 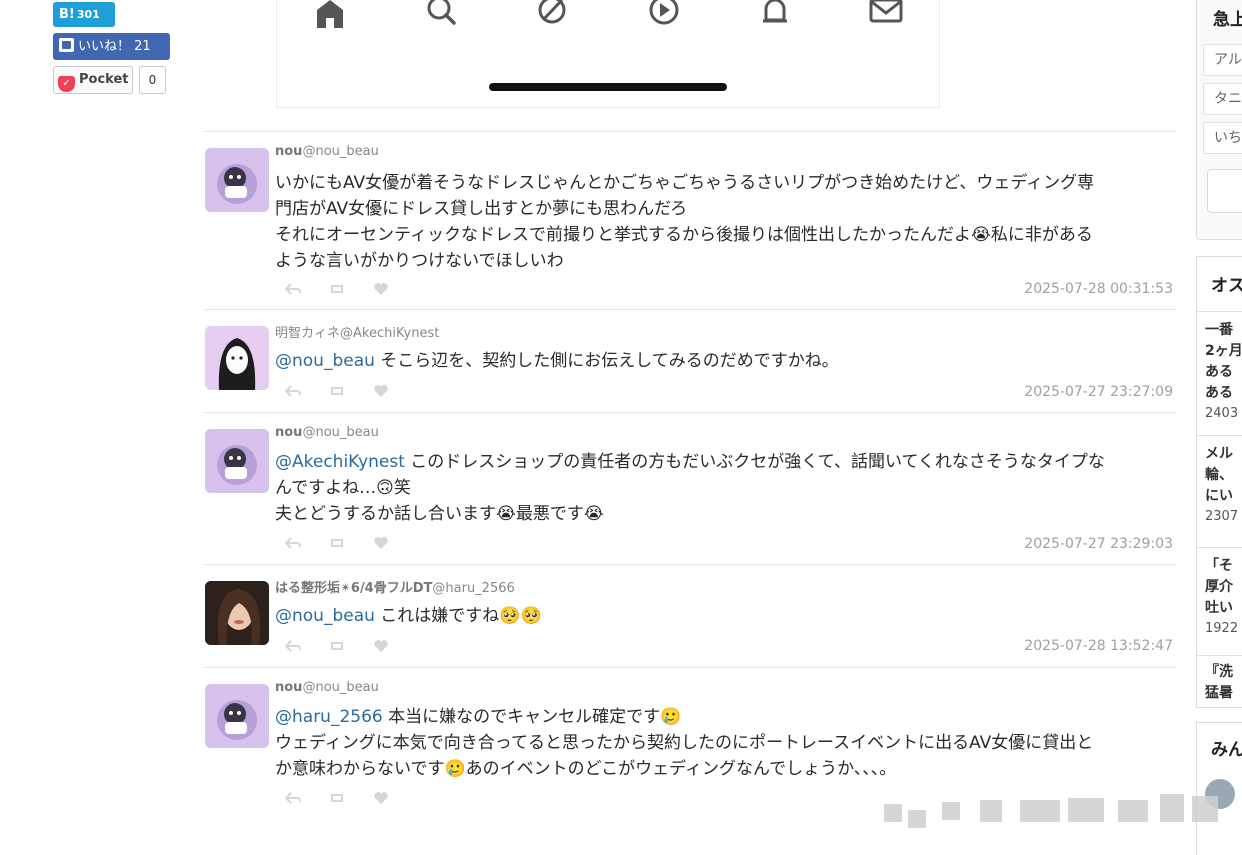 What do you see at coordinates (329, 717) in the screenshot?
I see `mention-link: @haru_2566` at bounding box center [329, 717].